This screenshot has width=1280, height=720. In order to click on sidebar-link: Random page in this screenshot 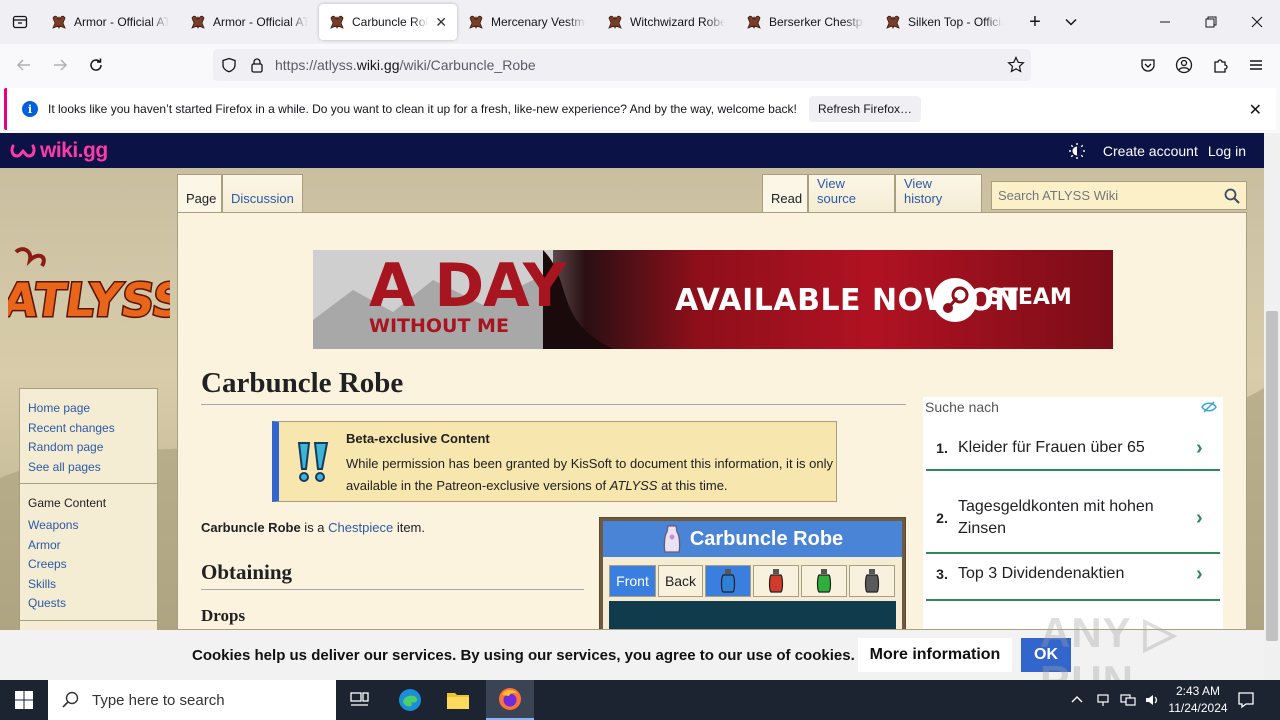, I will do `click(88, 448)`.